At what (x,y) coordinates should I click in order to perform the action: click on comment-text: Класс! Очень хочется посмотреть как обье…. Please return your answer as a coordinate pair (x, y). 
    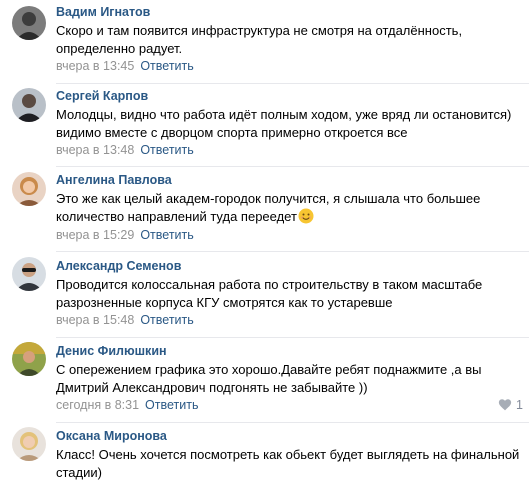
    Looking at the image, I should click on (288, 463).